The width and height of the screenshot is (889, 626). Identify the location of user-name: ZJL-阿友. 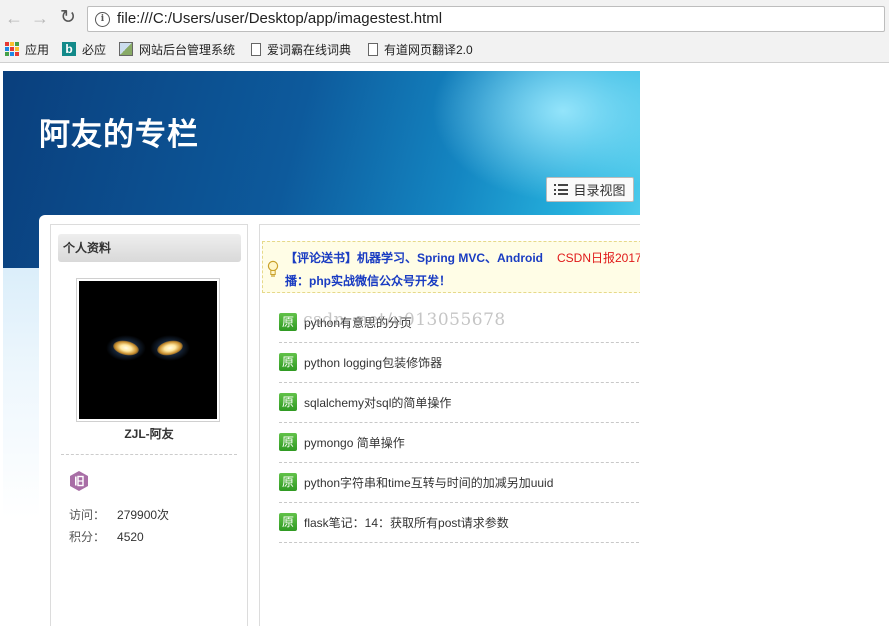
(149, 433).